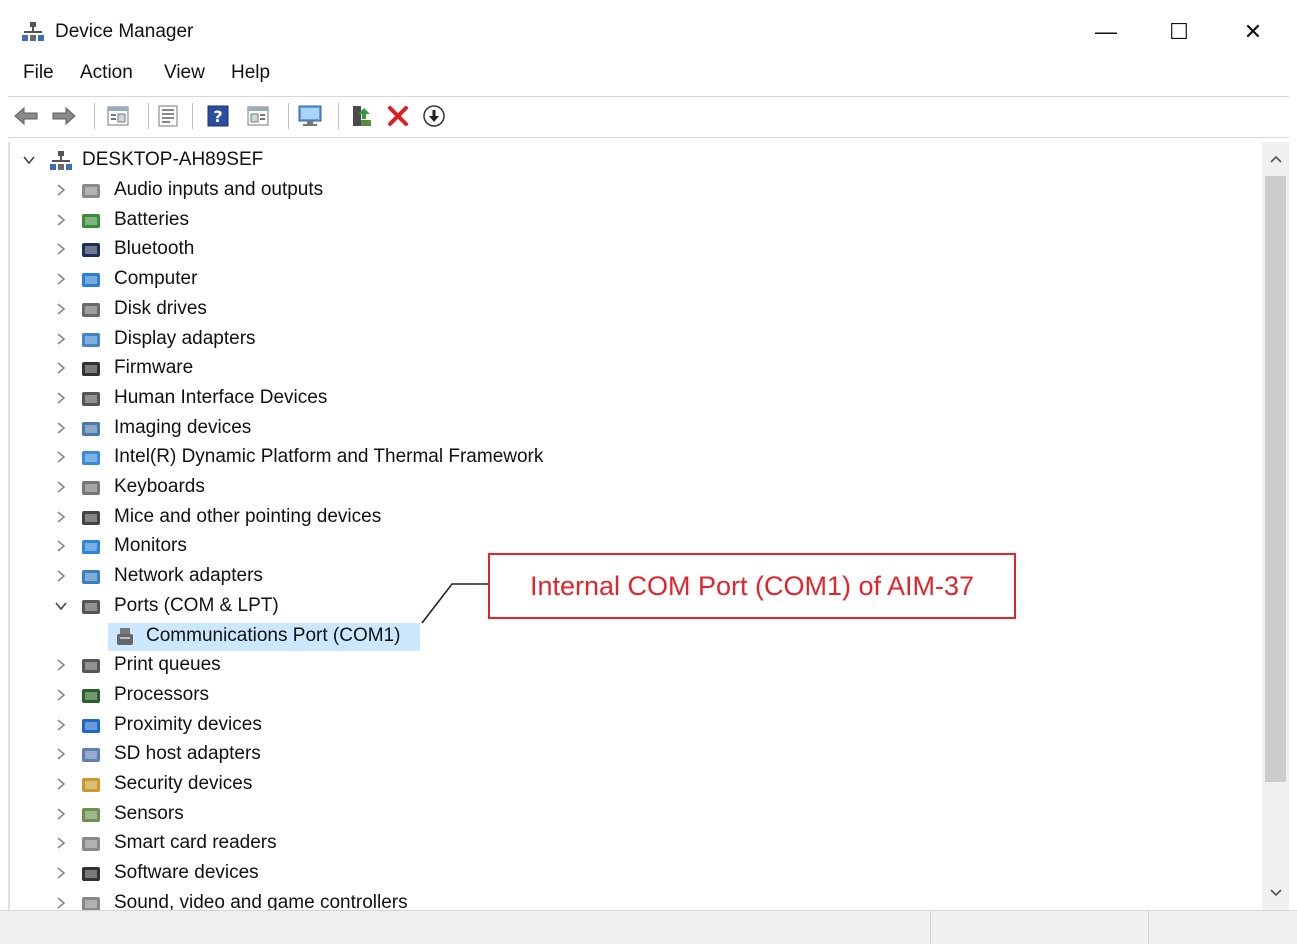 Image resolution: width=1297 pixels, height=944 pixels. Describe the element at coordinates (258, 116) in the screenshot. I see `action-pane-button` at that location.